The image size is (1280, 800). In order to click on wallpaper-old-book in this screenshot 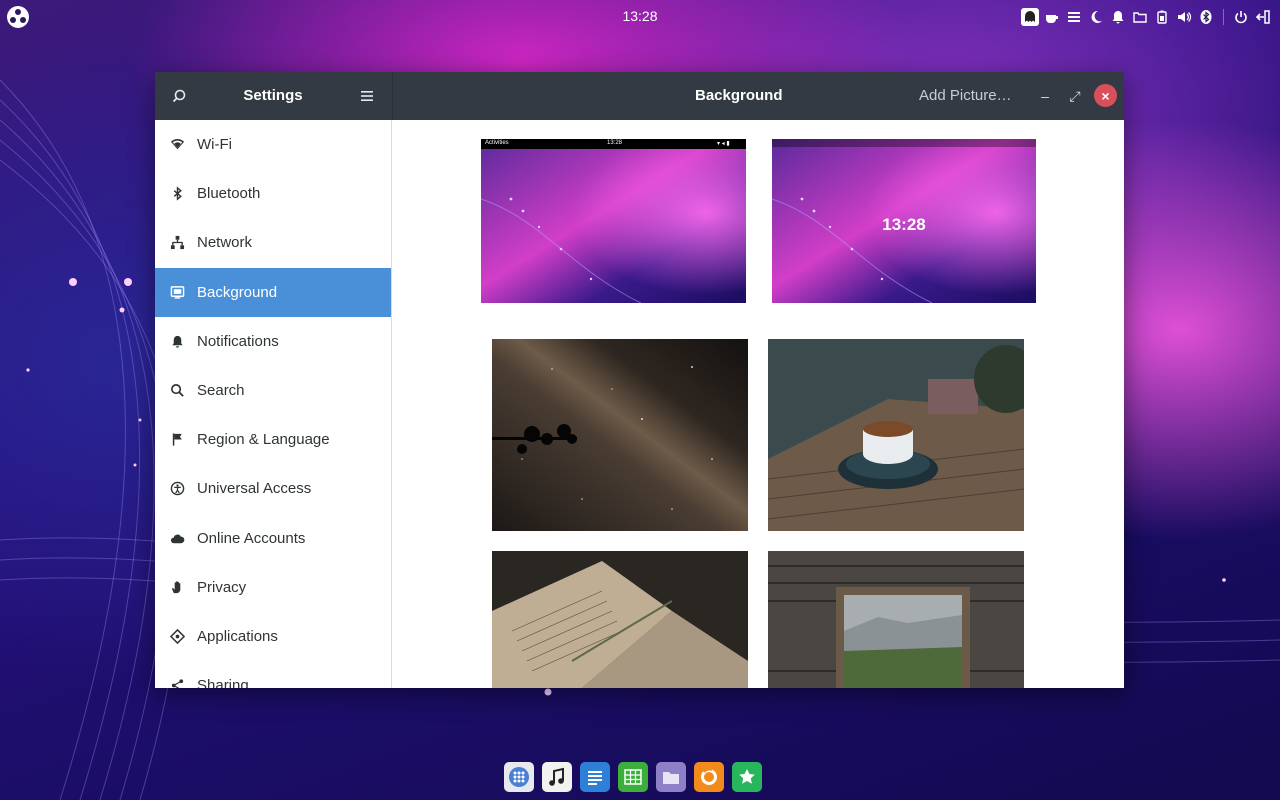, I will do `click(620, 619)`.